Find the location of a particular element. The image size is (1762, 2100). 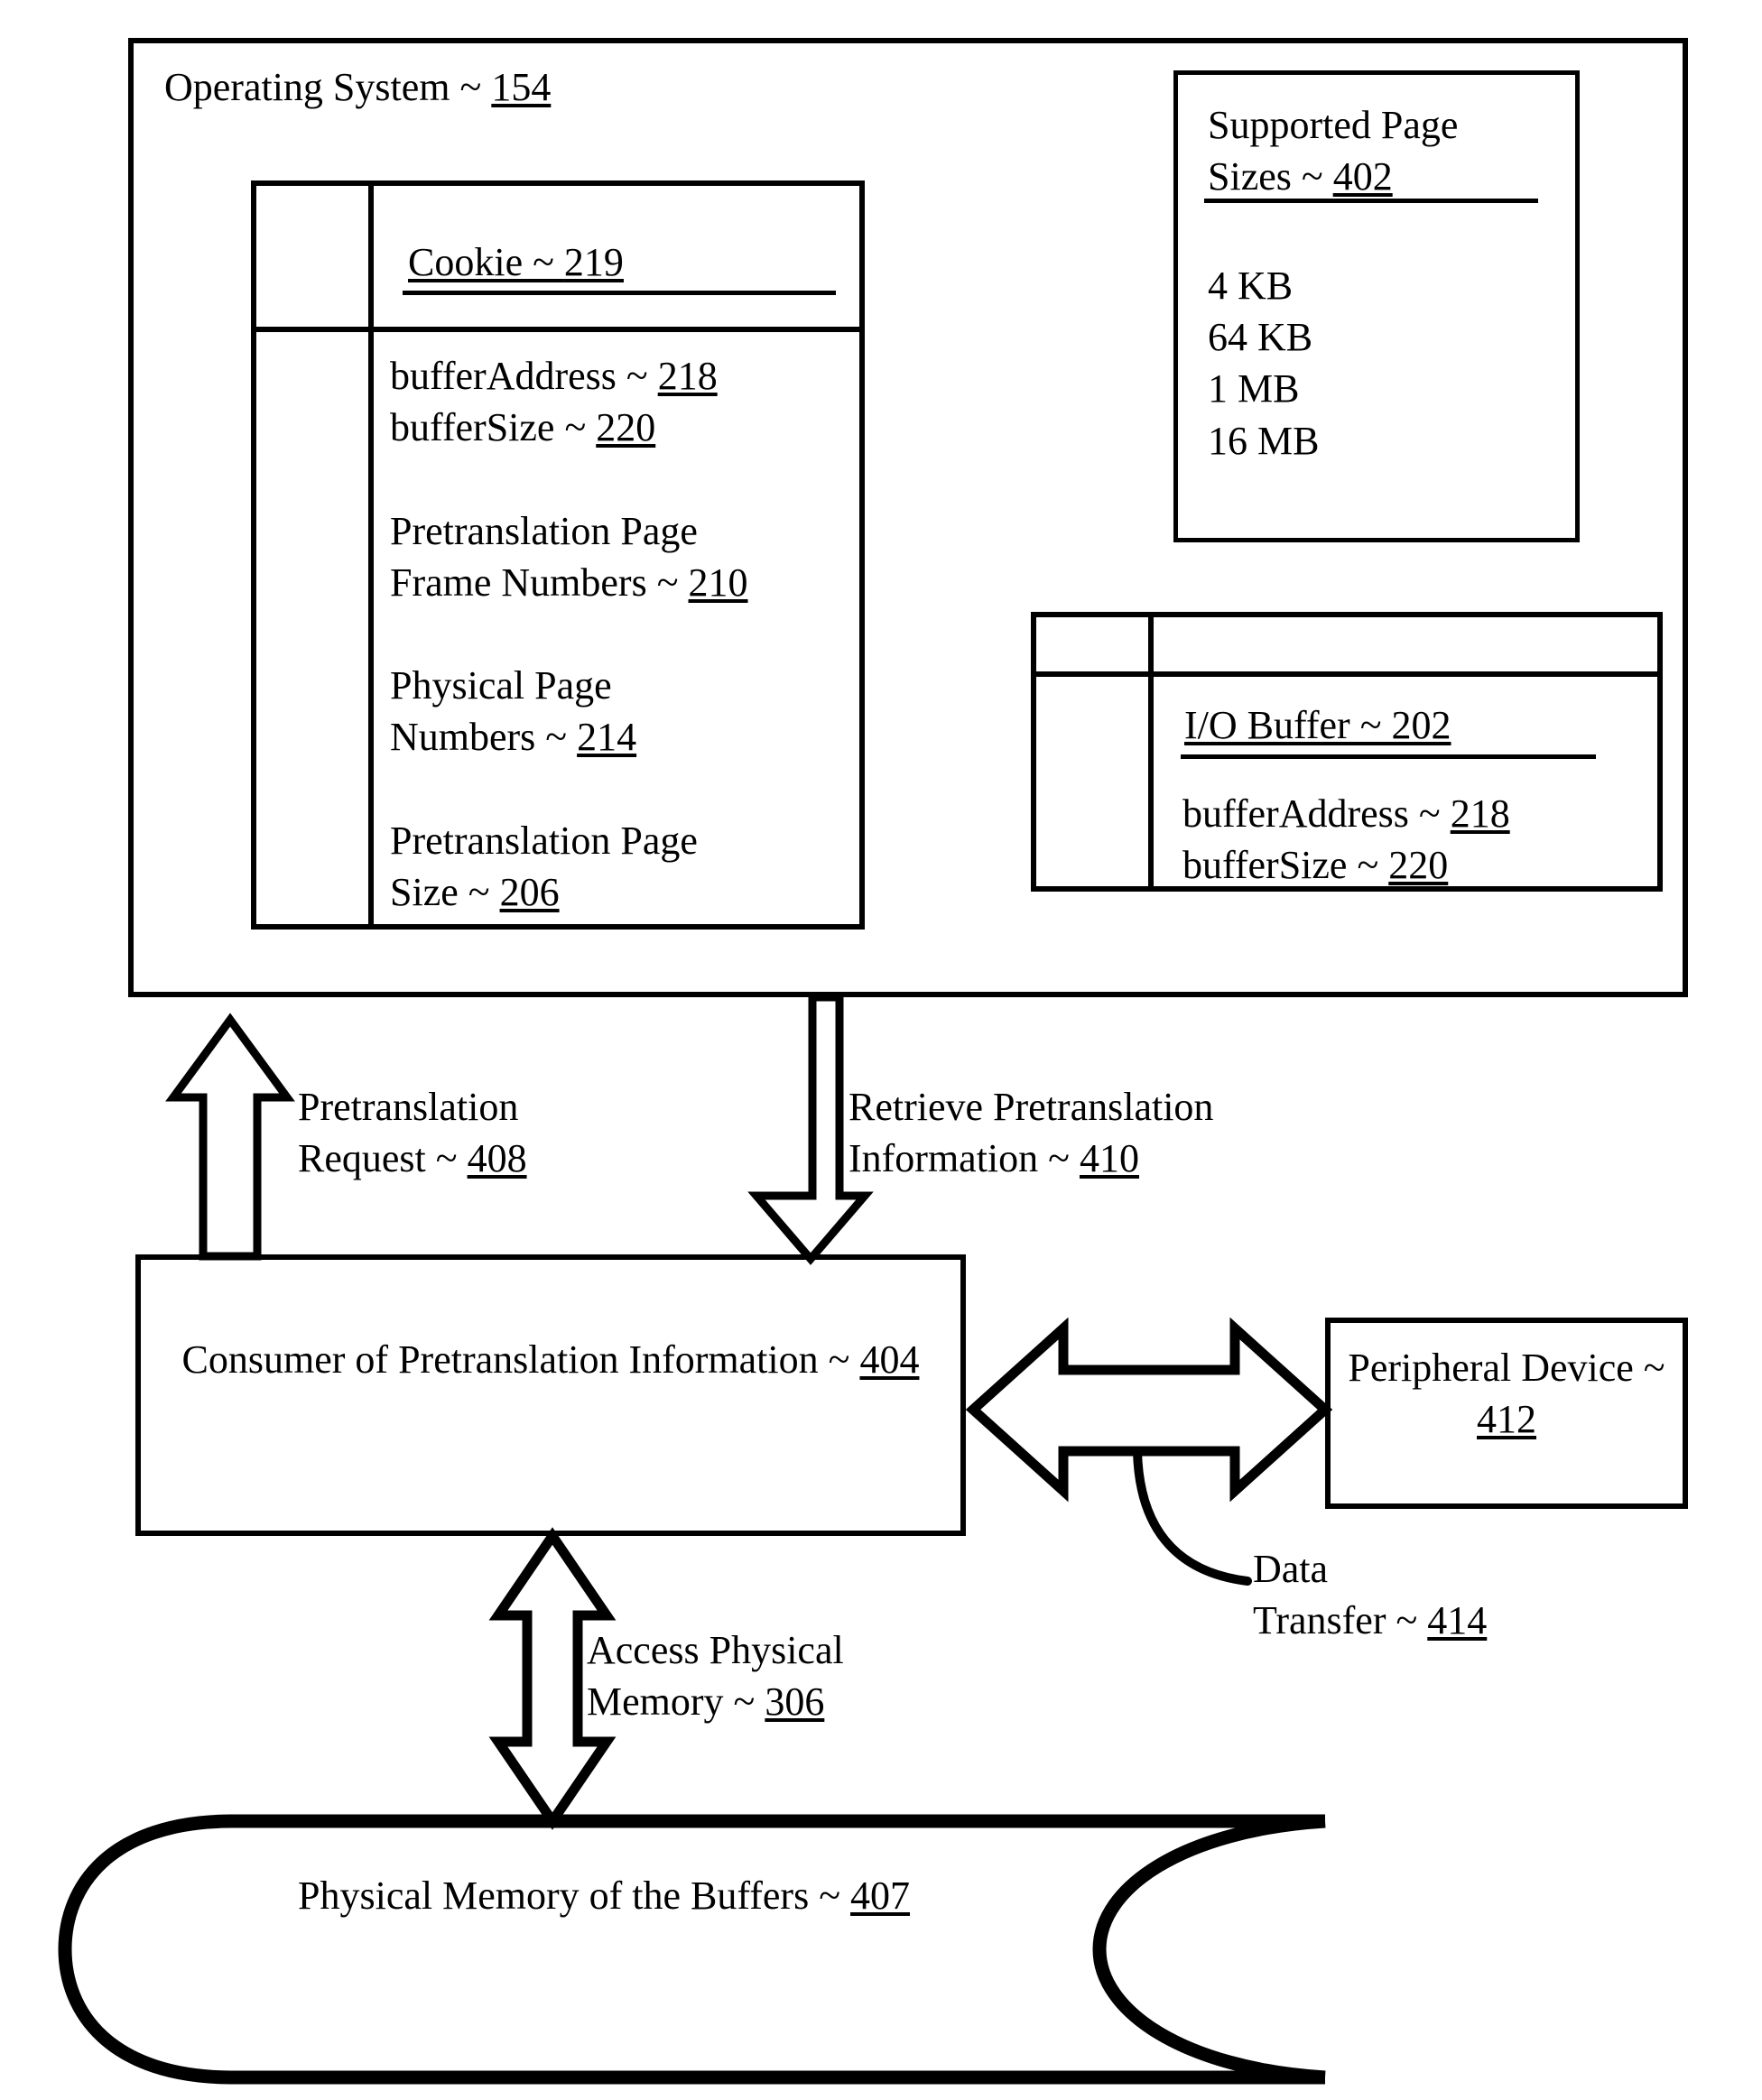

data-transfer-arrow-icon is located at coordinates (1149, 1410).